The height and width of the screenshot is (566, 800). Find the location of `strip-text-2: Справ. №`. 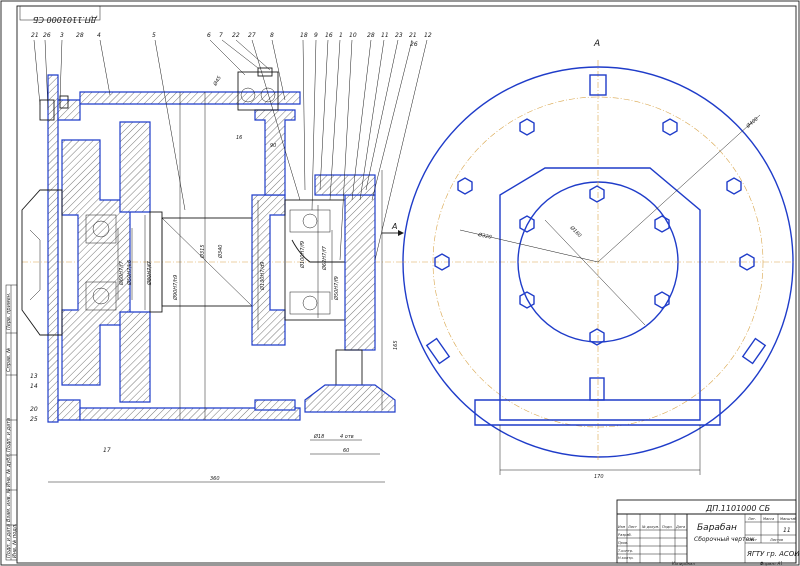

strip-text-2: Справ. № is located at coordinates (9, 360).